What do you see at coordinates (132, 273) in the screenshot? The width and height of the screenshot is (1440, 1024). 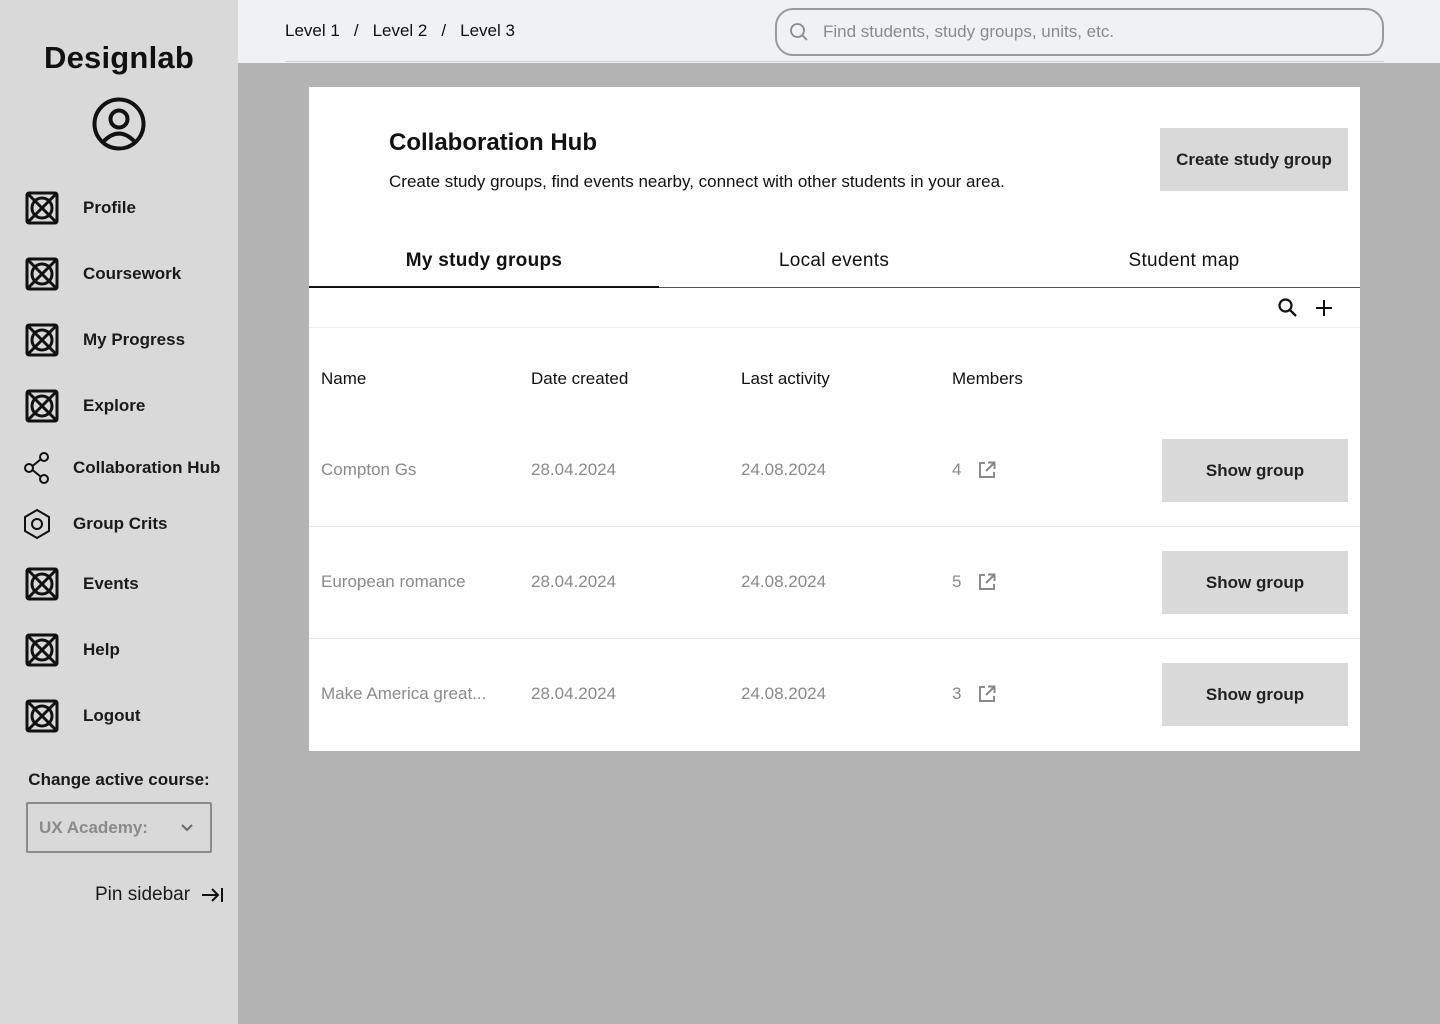 I see `sidebar-item-label: Coursework` at bounding box center [132, 273].